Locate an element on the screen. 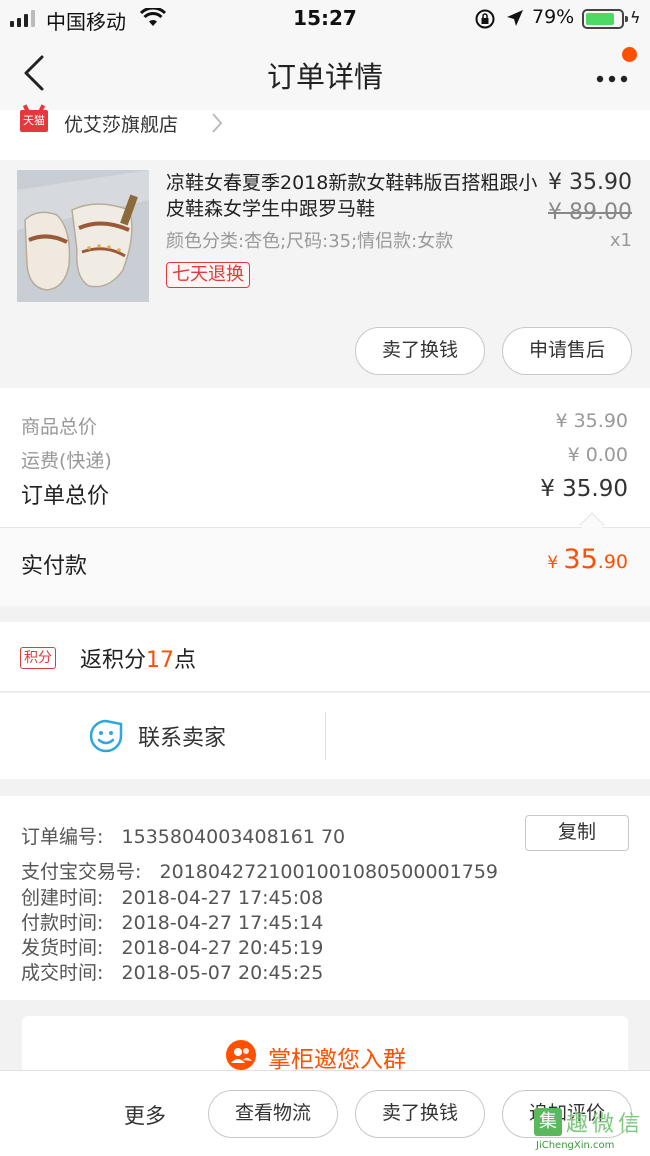 This screenshot has width=650, height=1156. shipping-value: ¥ 0.00 is located at coordinates (597, 455).